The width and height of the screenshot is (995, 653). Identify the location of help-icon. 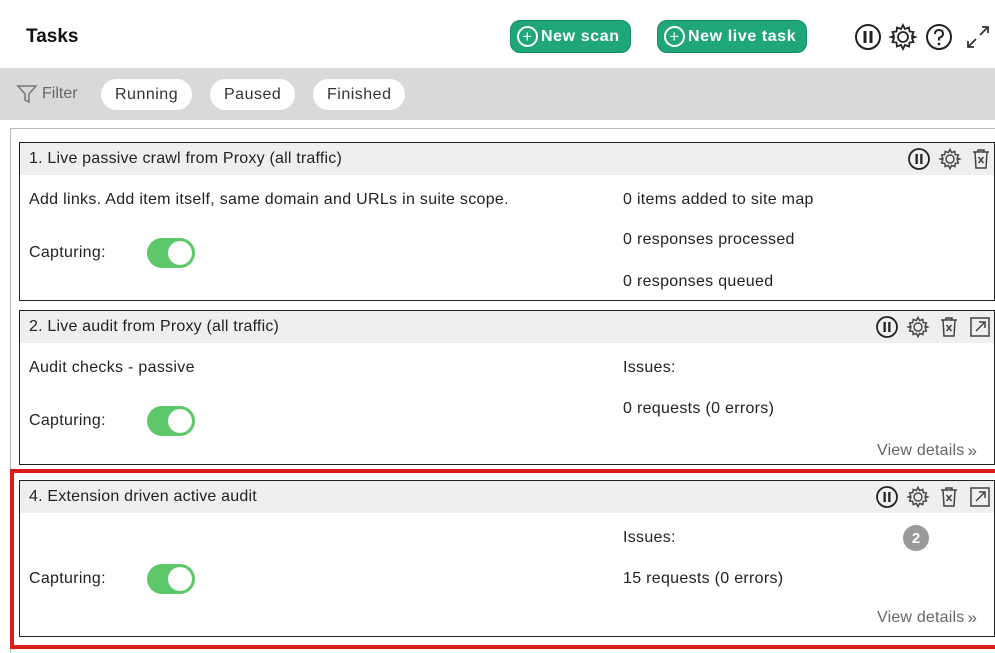
(939, 37).